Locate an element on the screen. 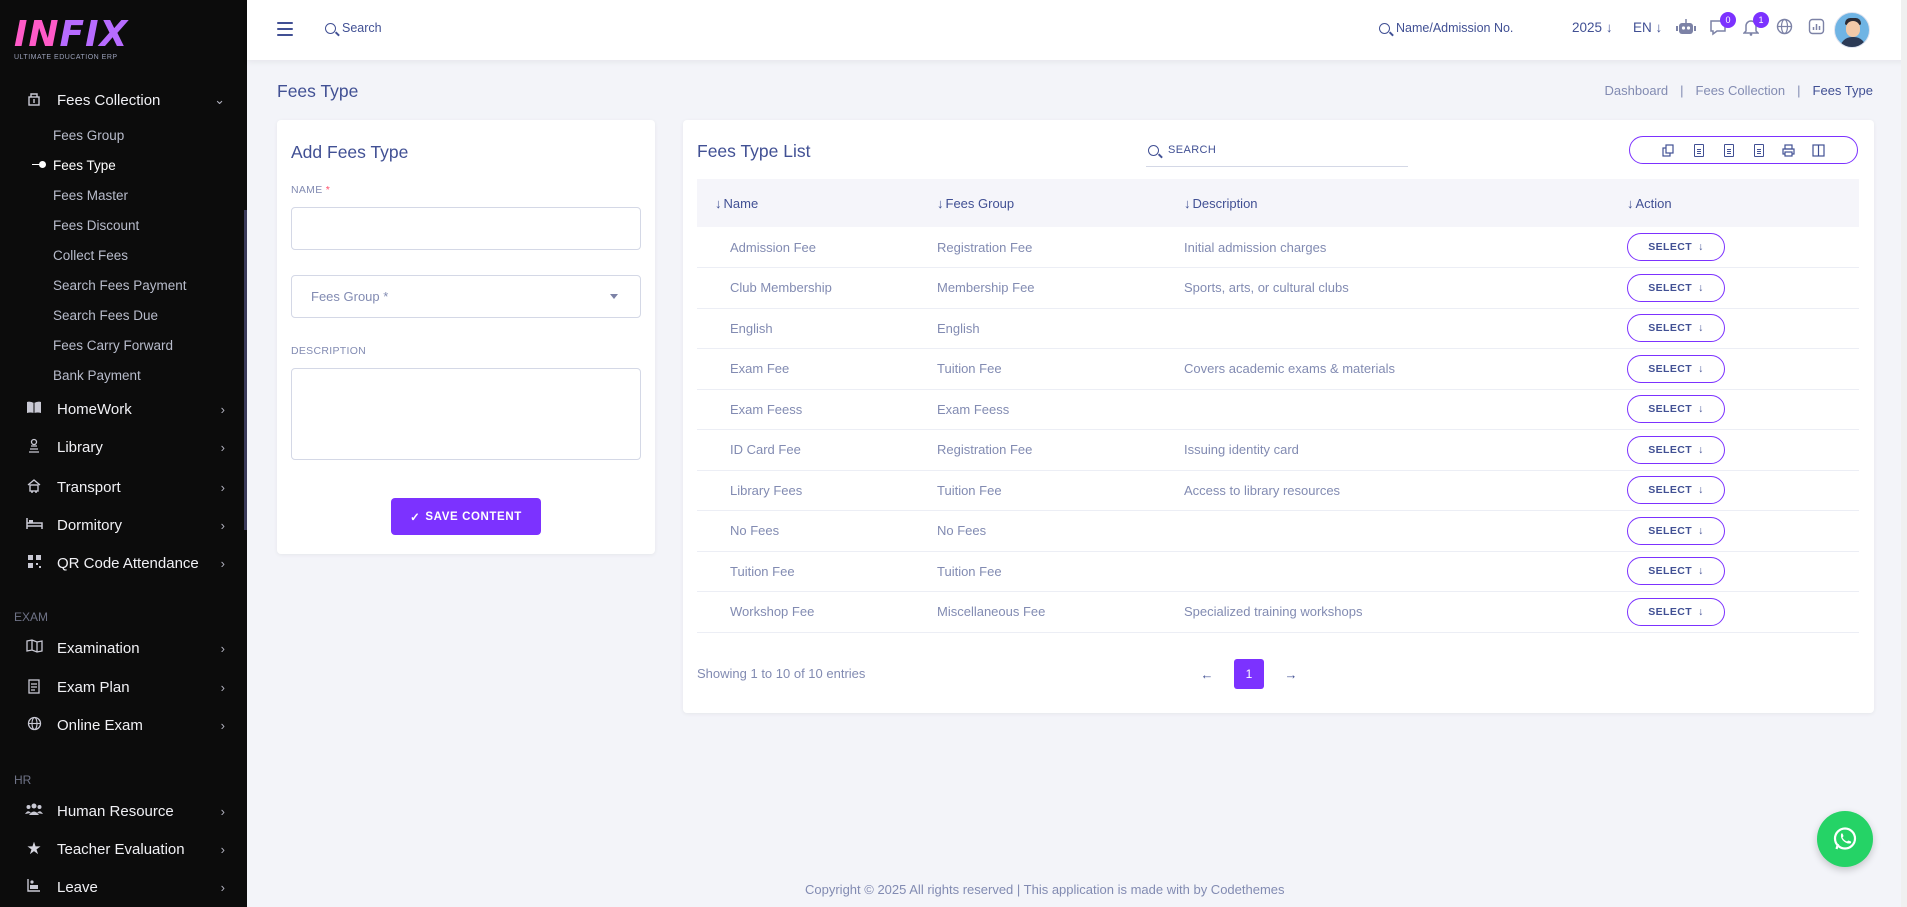 Image resolution: width=1907 pixels, height=907 pixels. fees-collection-icon is located at coordinates (34, 100).